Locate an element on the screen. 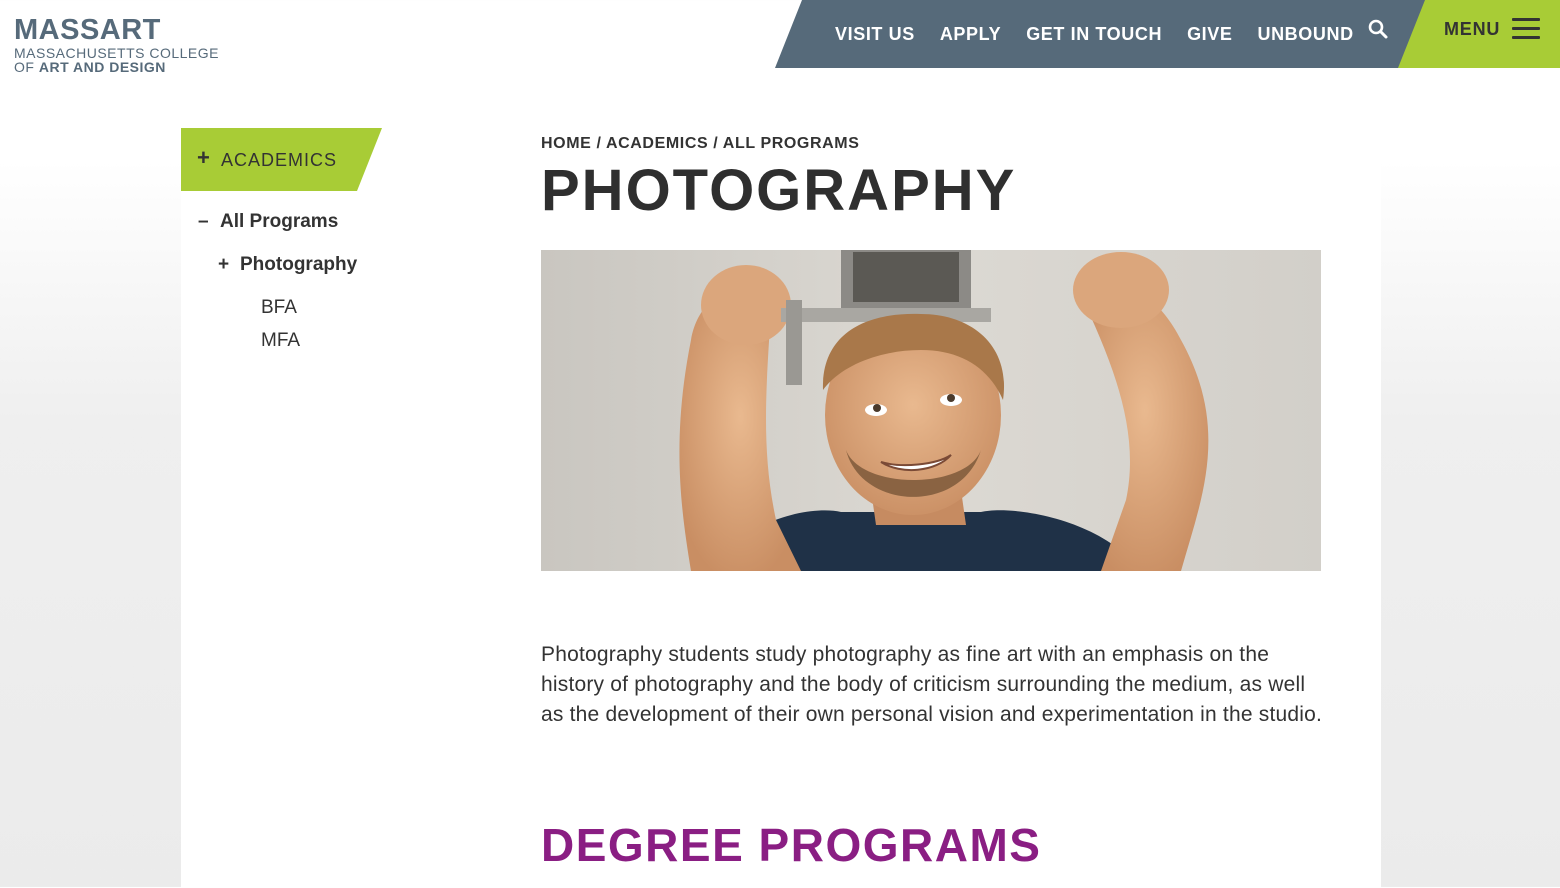 The width and height of the screenshot is (1560, 888). sidebar-item-photography: + Photography is located at coordinates (287, 265).